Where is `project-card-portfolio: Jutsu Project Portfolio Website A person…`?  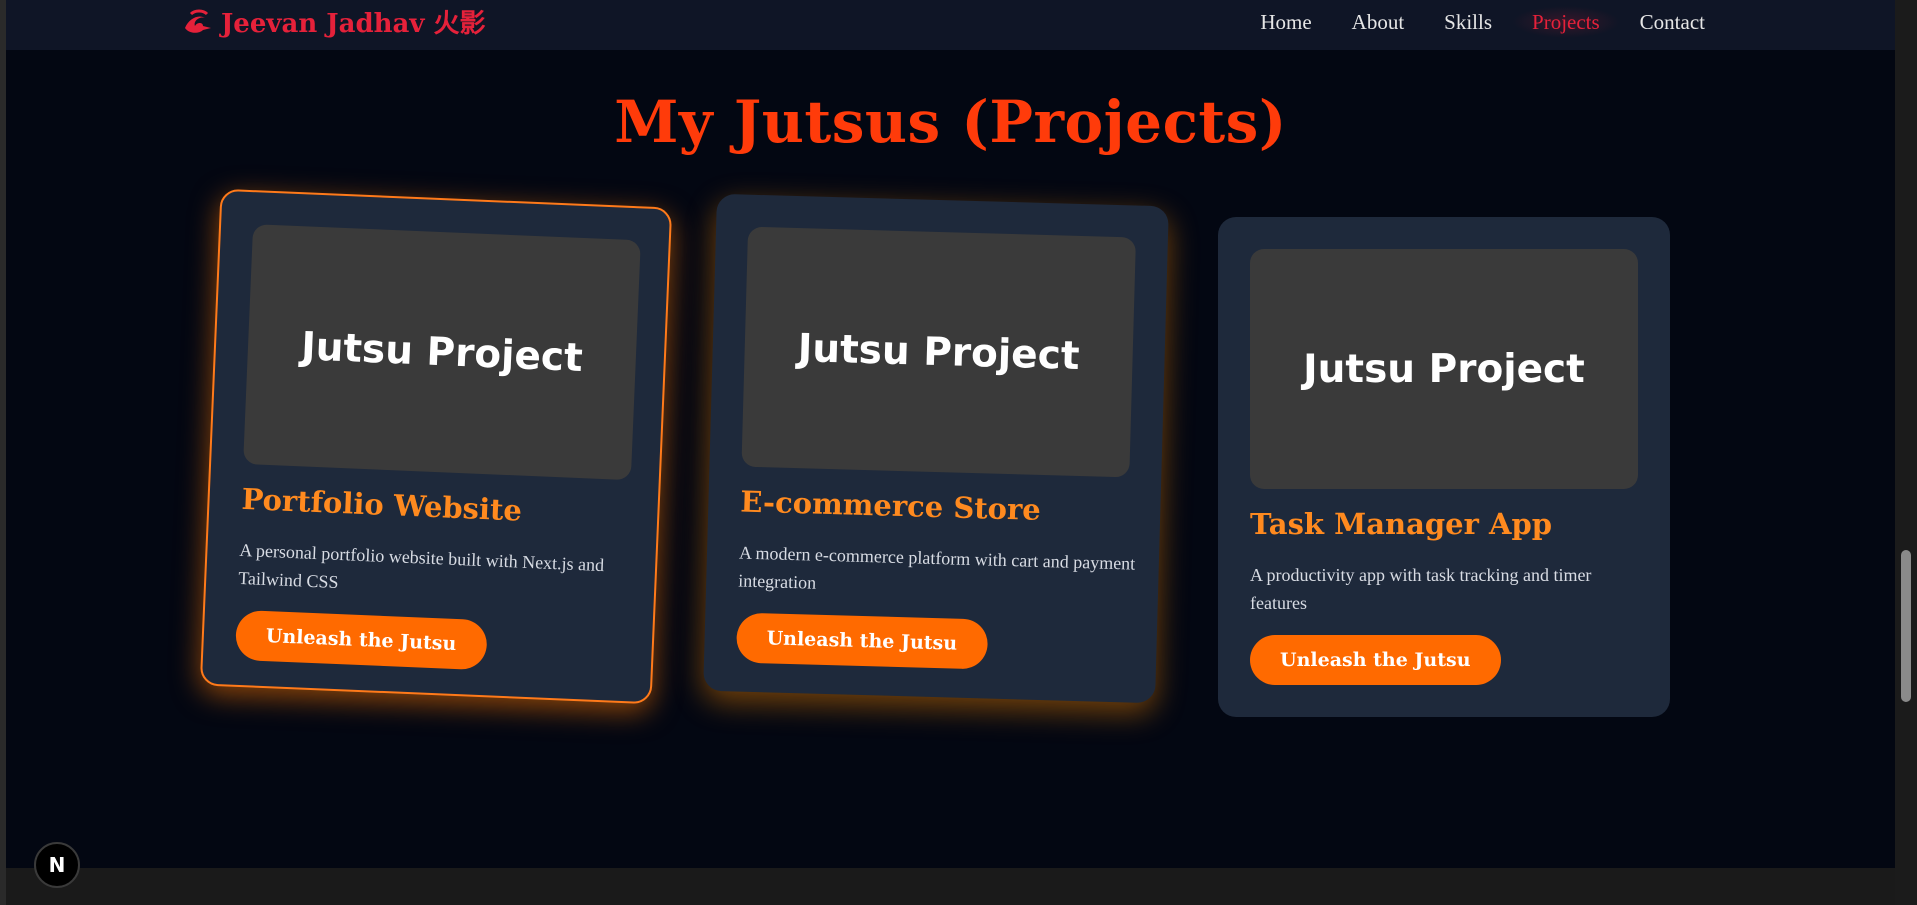 project-card-portfolio: Jutsu Project Portfolio Website A person… is located at coordinates (436, 446).